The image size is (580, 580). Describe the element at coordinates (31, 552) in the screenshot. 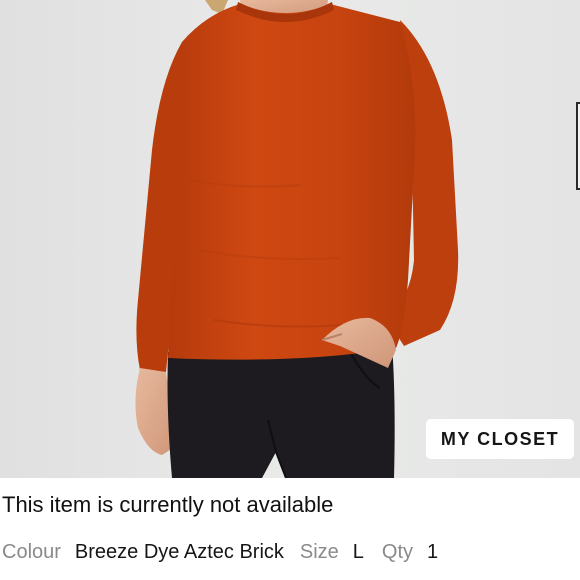

I see `colour-label: Colour` at that location.